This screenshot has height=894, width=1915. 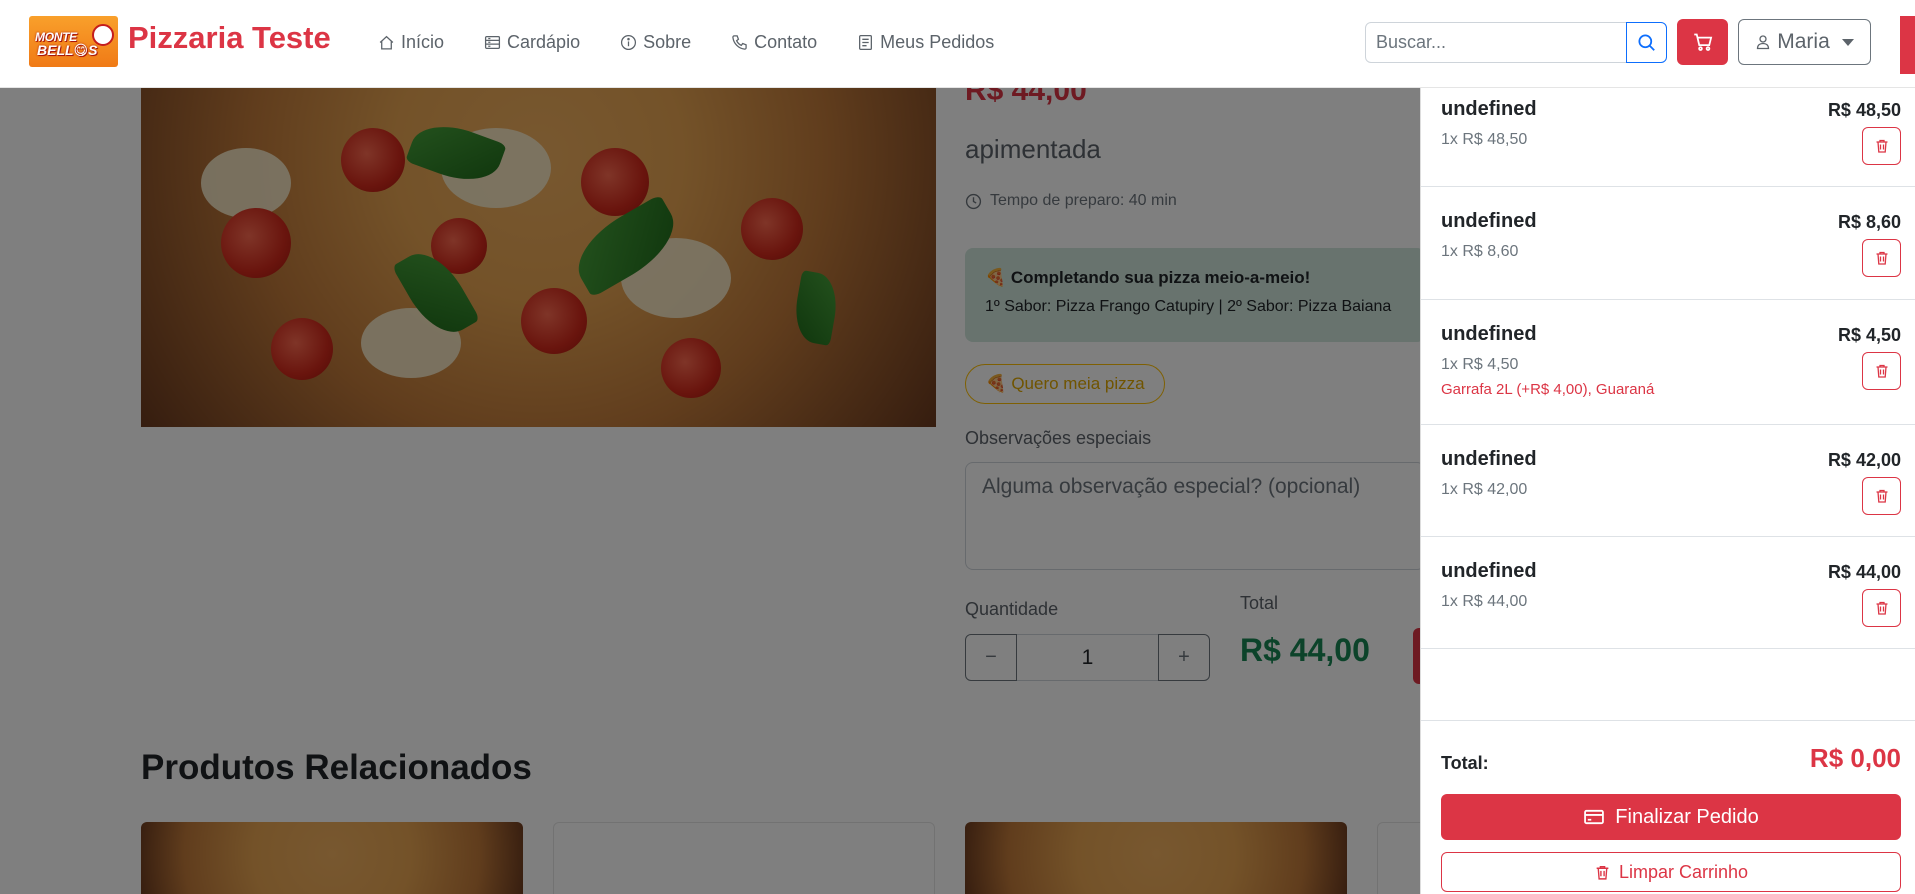 I want to click on brand-logo: MONTE BELL😋S, so click(x=73, y=41).